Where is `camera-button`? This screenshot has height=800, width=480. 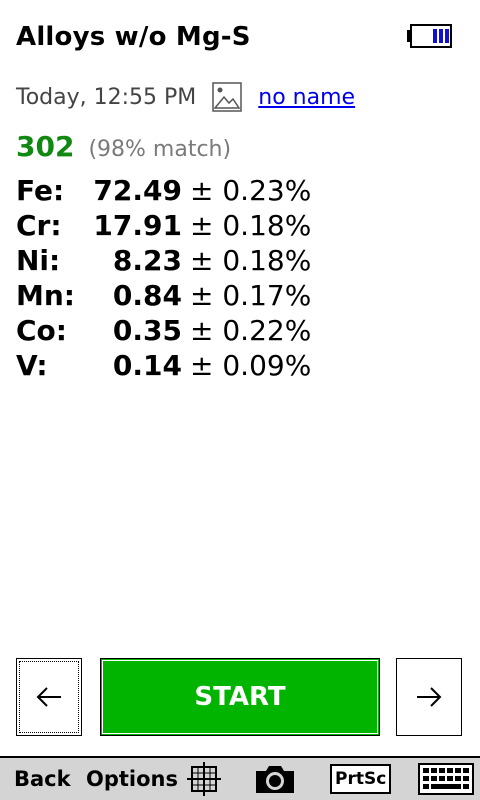
camera-button is located at coordinates (275, 779).